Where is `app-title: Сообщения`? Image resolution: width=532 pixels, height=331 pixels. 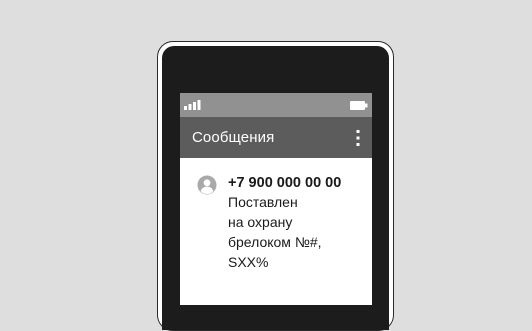 app-title: Сообщения is located at coordinates (233, 137).